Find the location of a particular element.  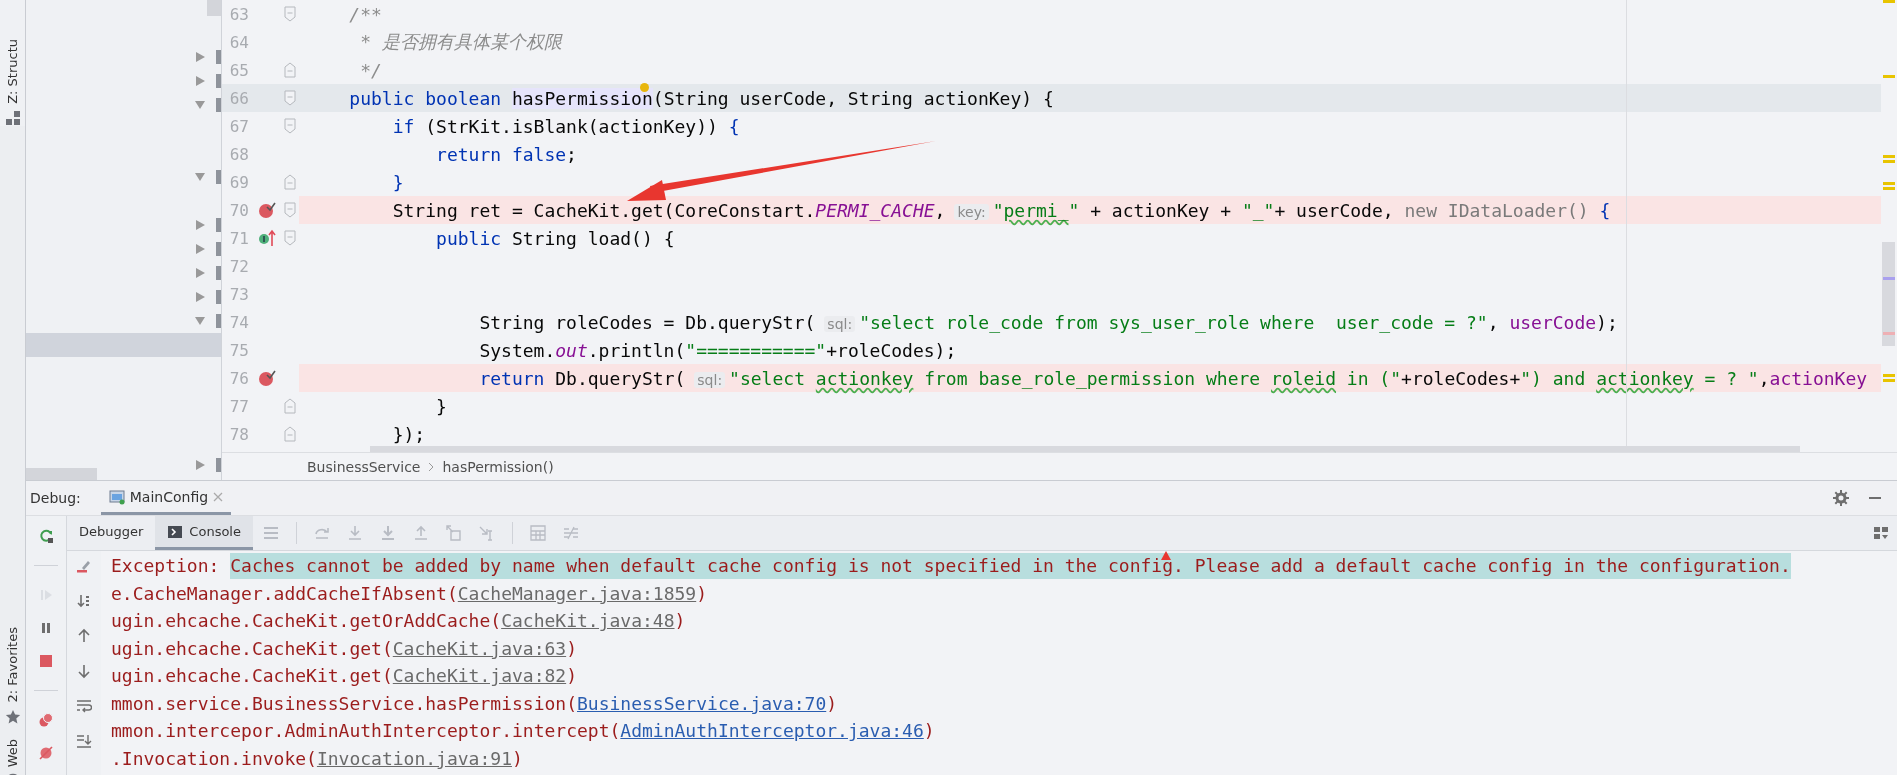

window-icon is located at coordinates (116, 496).